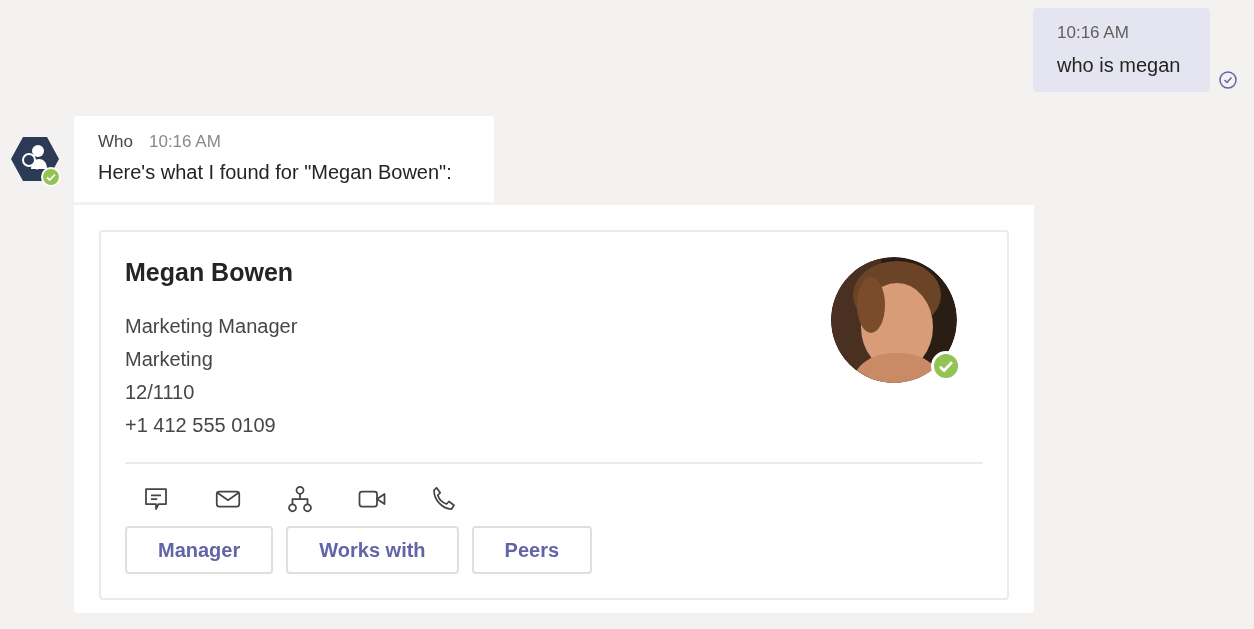 The width and height of the screenshot is (1254, 629). I want to click on contact-name: Megan Bowen, so click(210, 272).